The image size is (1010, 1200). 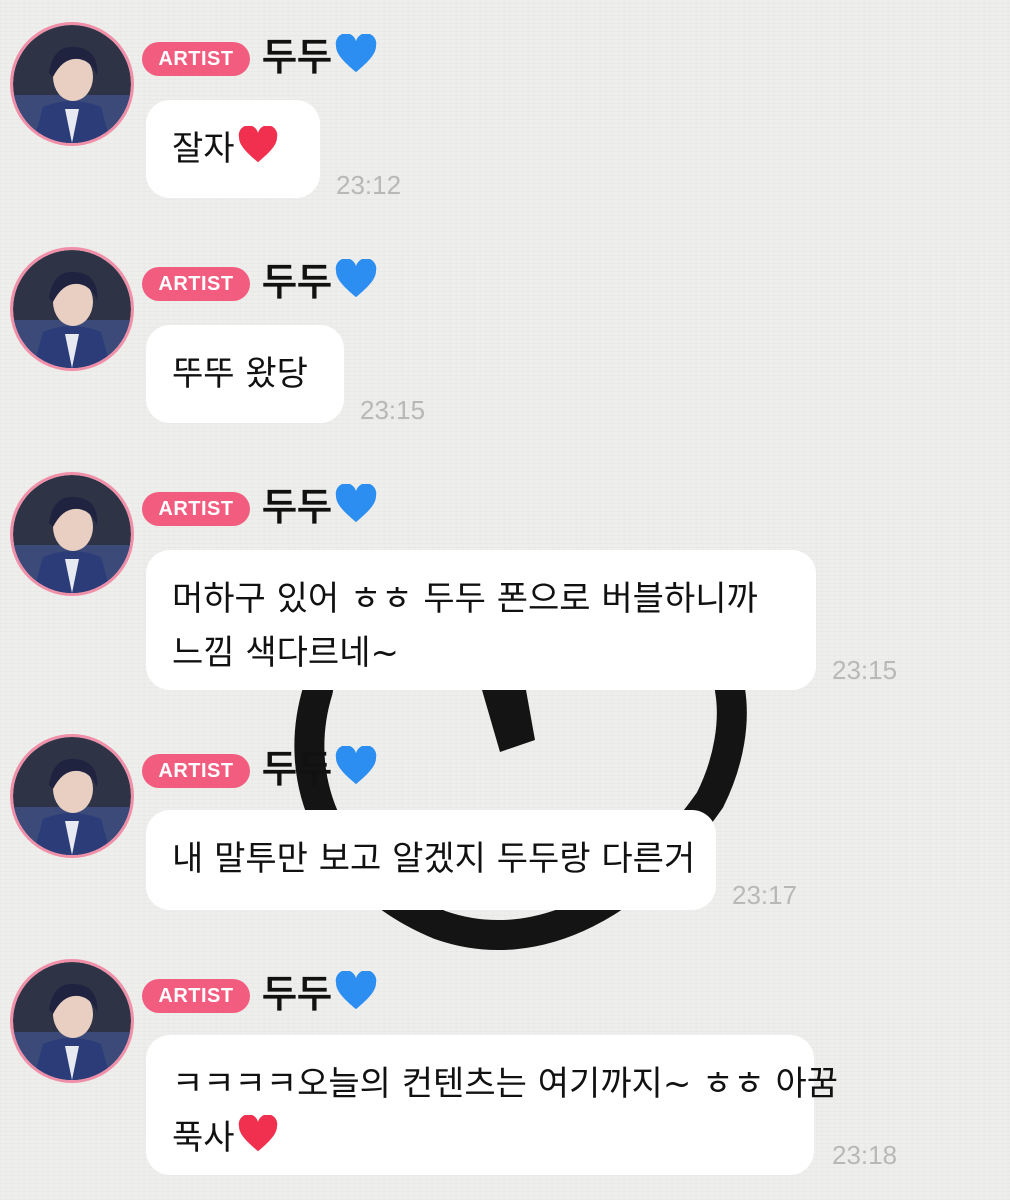 What do you see at coordinates (285, 653) in the screenshot?
I see `message-text-line: 느낌 색다르네~` at bounding box center [285, 653].